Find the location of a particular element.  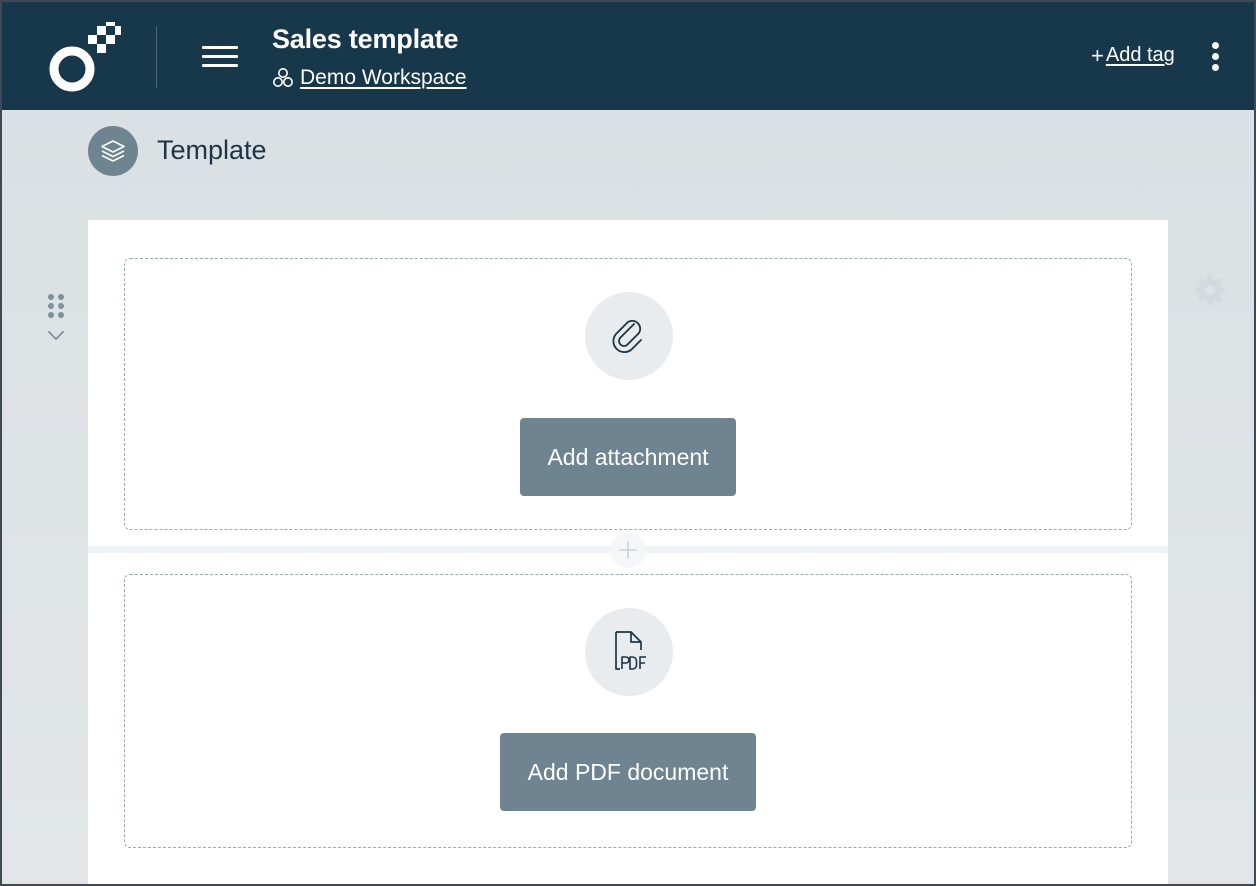

settings-gear-icon is located at coordinates (1210, 290).